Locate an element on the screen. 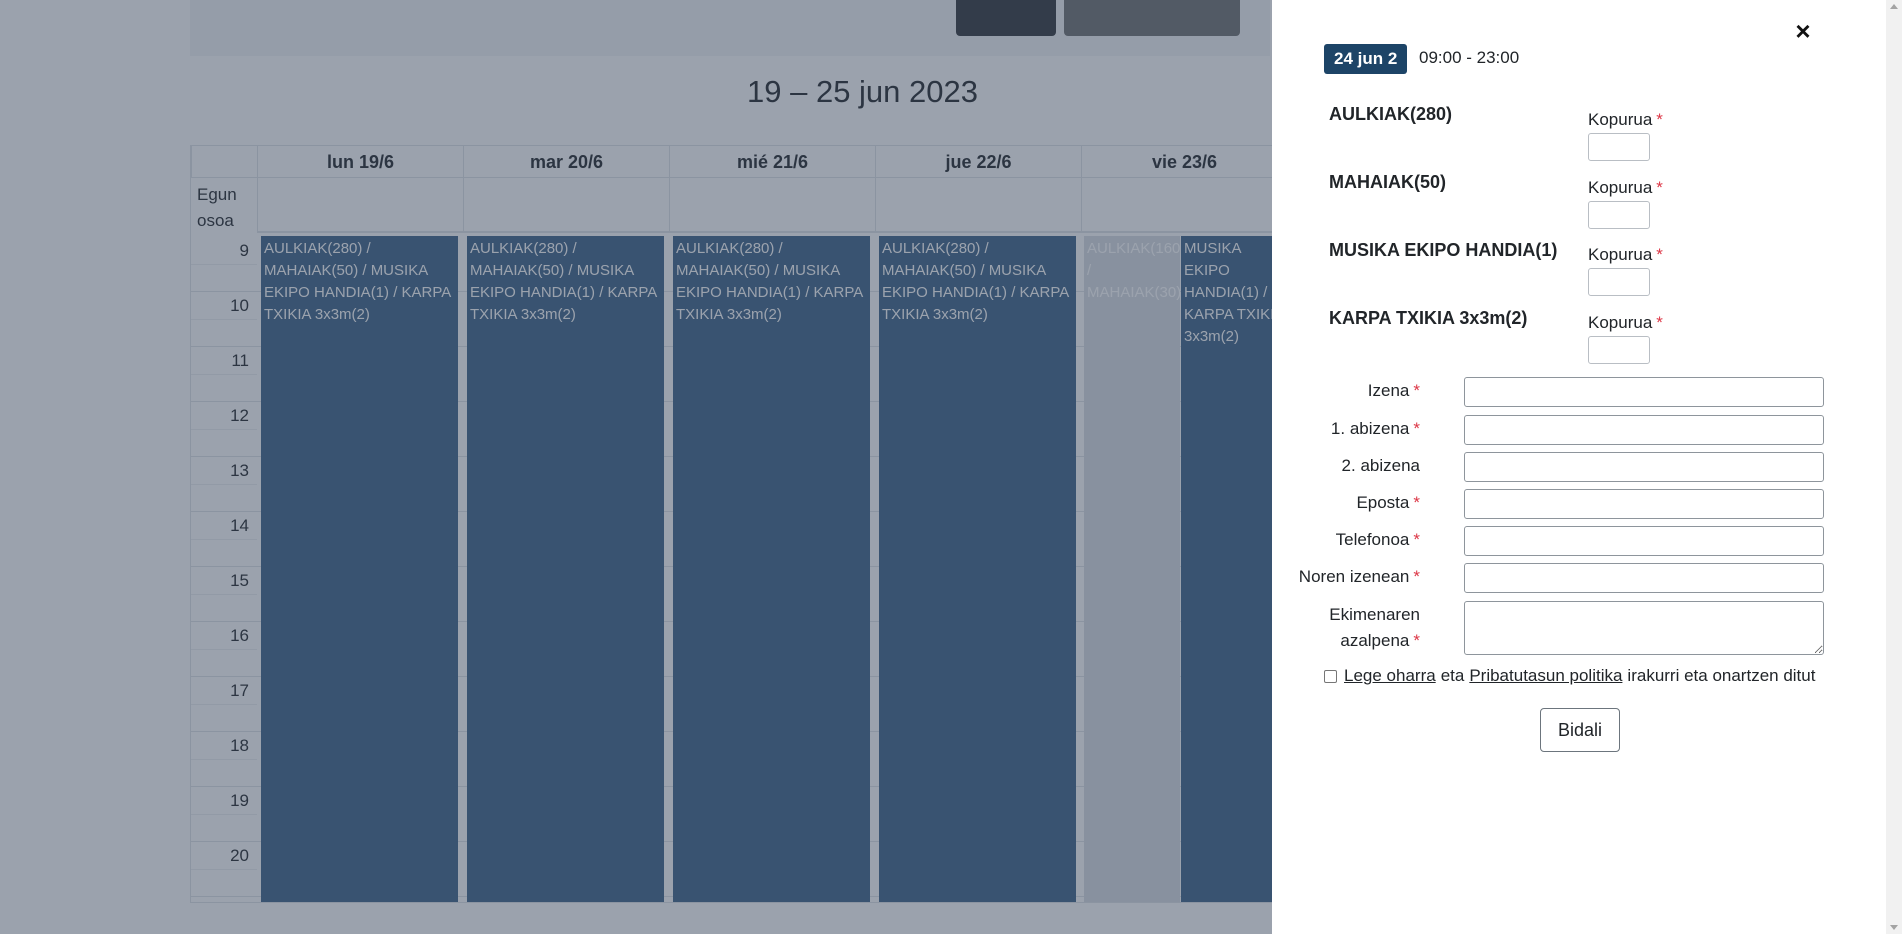  quantity-input-musika-ekipo is located at coordinates (1619, 282).